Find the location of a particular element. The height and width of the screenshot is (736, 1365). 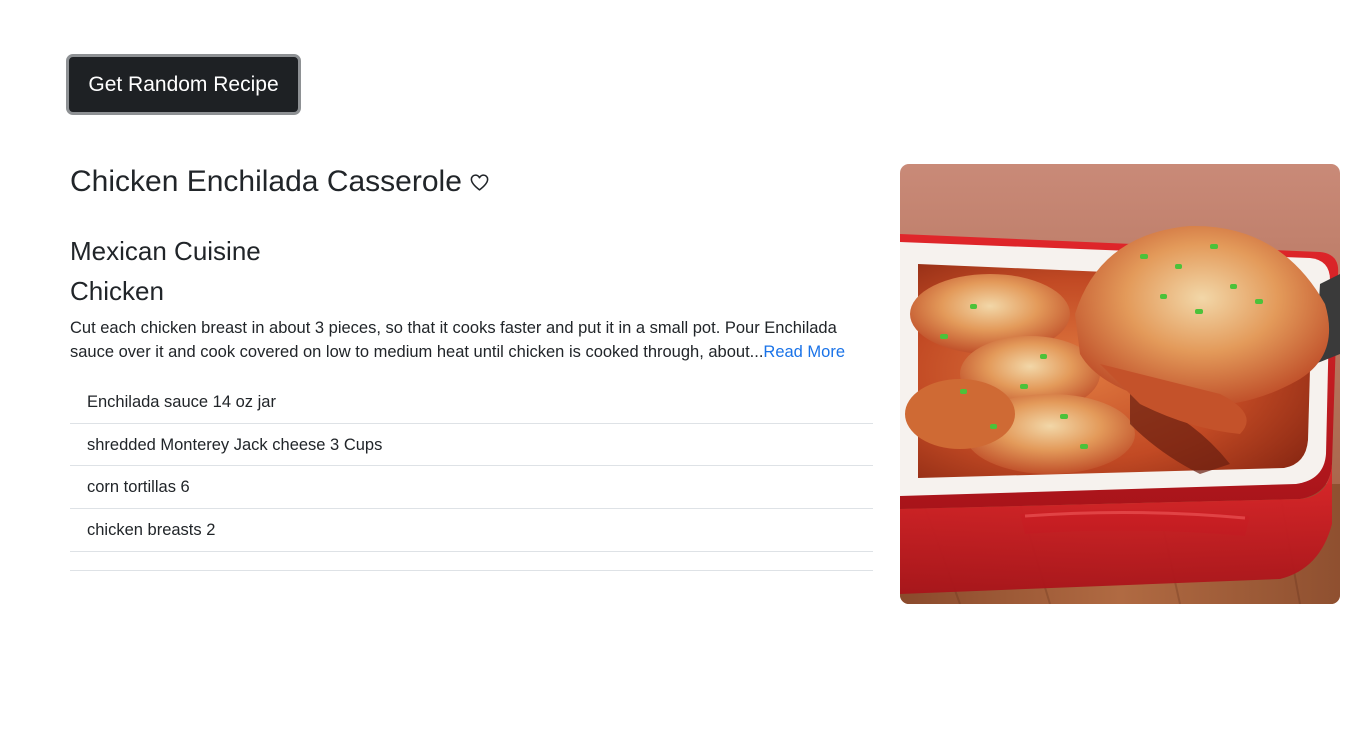

read-more-link: Read More is located at coordinates (804, 352).